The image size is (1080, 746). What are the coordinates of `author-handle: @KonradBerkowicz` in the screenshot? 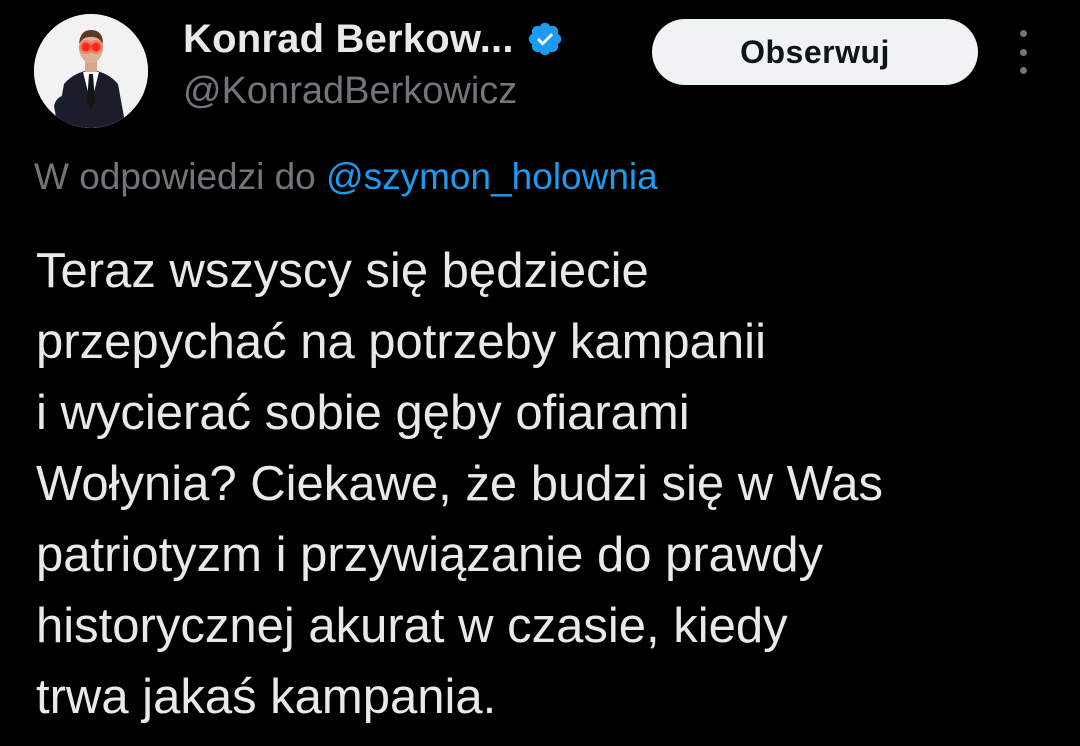 It's located at (350, 91).